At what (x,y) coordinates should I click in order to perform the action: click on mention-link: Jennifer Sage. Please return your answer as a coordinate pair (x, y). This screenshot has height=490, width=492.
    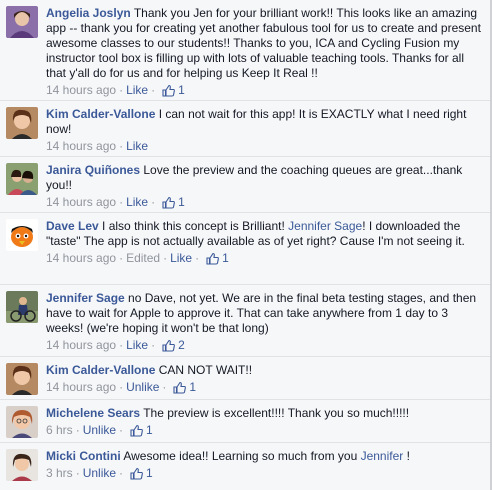
    Looking at the image, I should click on (325, 226).